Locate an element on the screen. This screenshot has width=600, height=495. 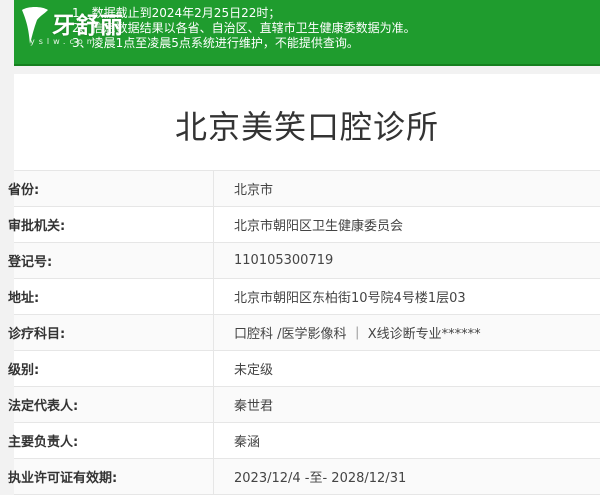
table-row: 登记号: 110105300719 is located at coordinates (304, 261).